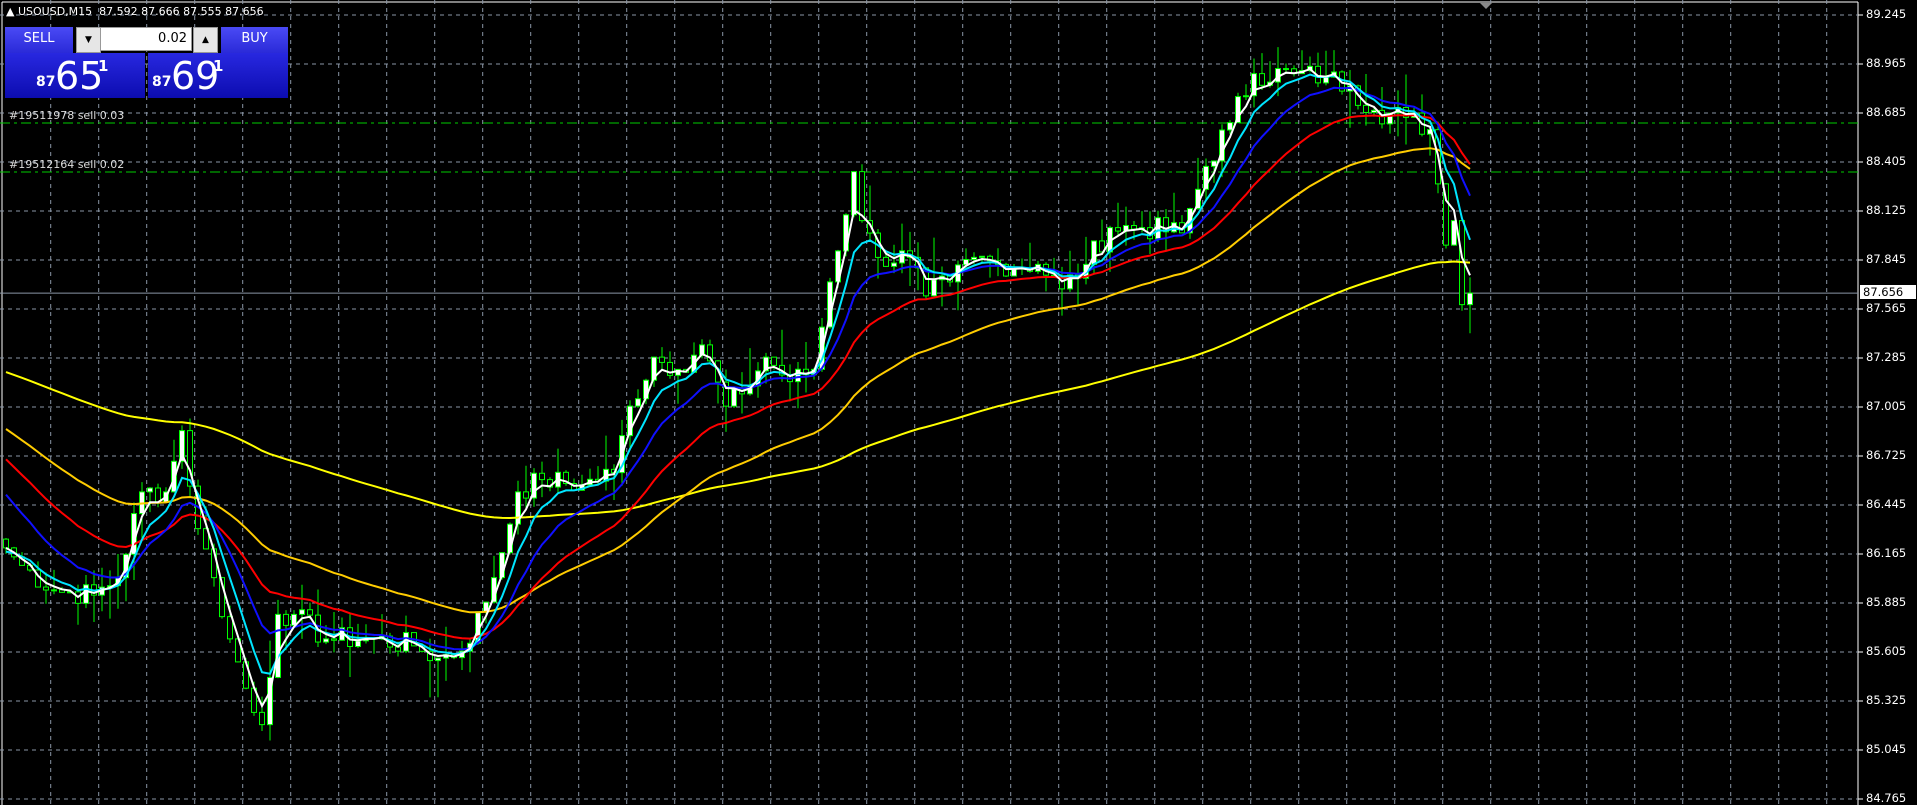  I want to click on price-tick-label: 85.605, so click(1886, 651).